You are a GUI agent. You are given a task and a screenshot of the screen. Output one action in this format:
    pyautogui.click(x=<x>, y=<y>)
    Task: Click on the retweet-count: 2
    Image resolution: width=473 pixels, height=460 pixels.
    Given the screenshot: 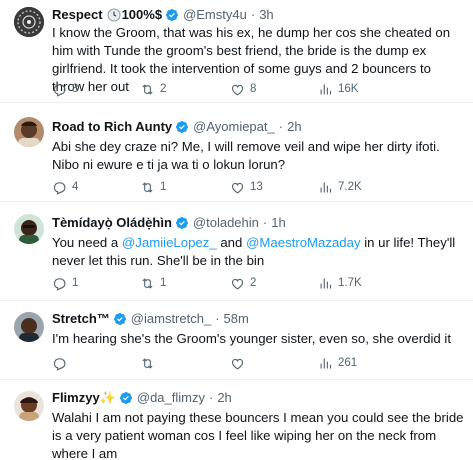 What is the action you would take?
    pyautogui.click(x=163, y=89)
    